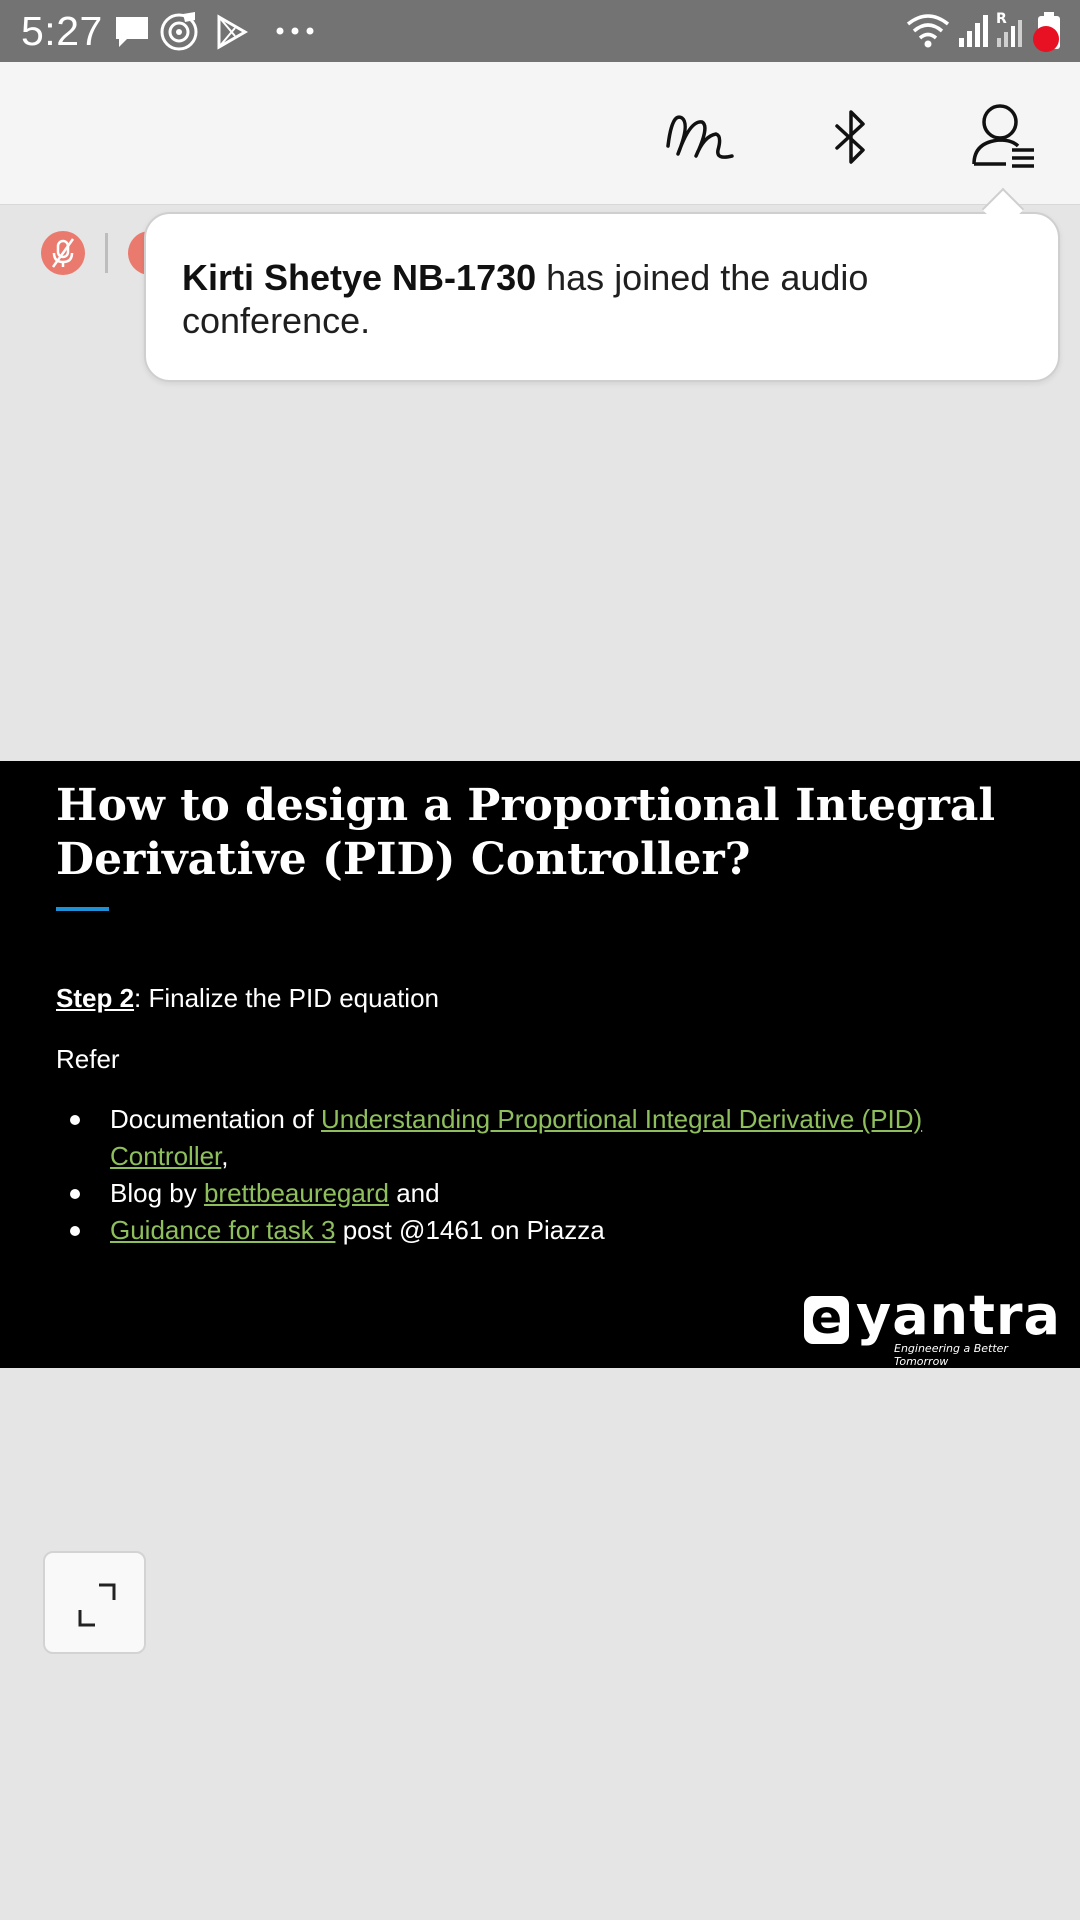 The width and height of the screenshot is (1080, 1920). What do you see at coordinates (232, 32) in the screenshot?
I see `play-store-icon` at bounding box center [232, 32].